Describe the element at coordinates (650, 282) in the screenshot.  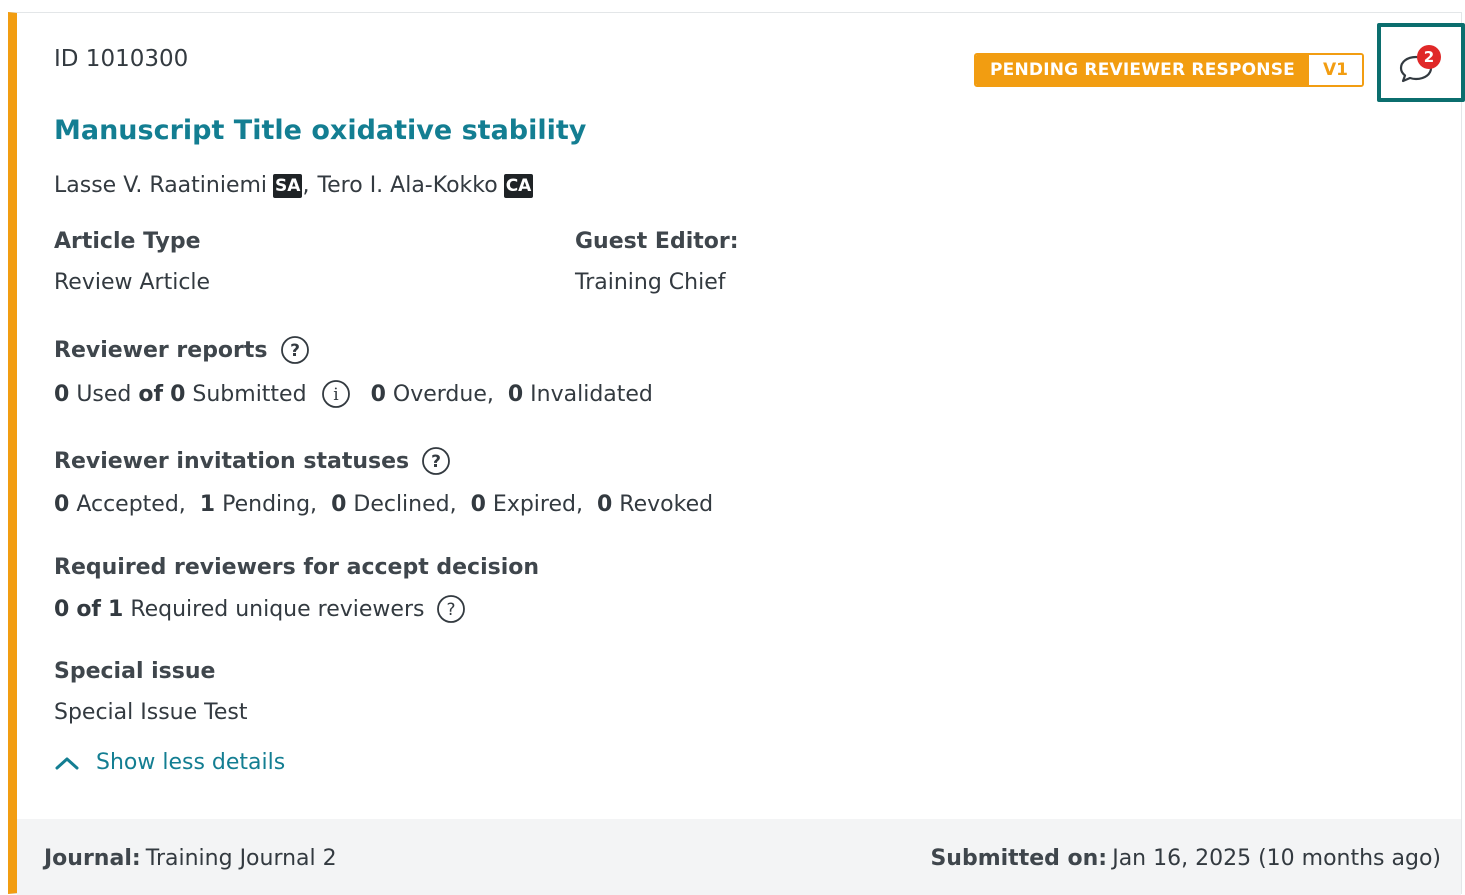
I see `guest-editor-value: Training Chief` at that location.